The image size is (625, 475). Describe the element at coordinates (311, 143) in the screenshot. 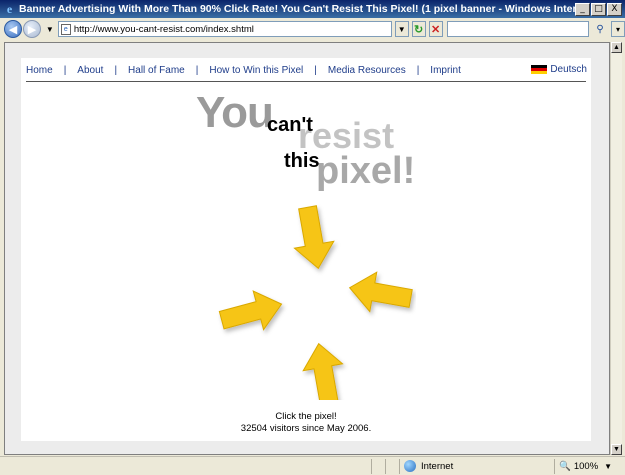

I see `site-logo: You resist can't pixel! this` at that location.